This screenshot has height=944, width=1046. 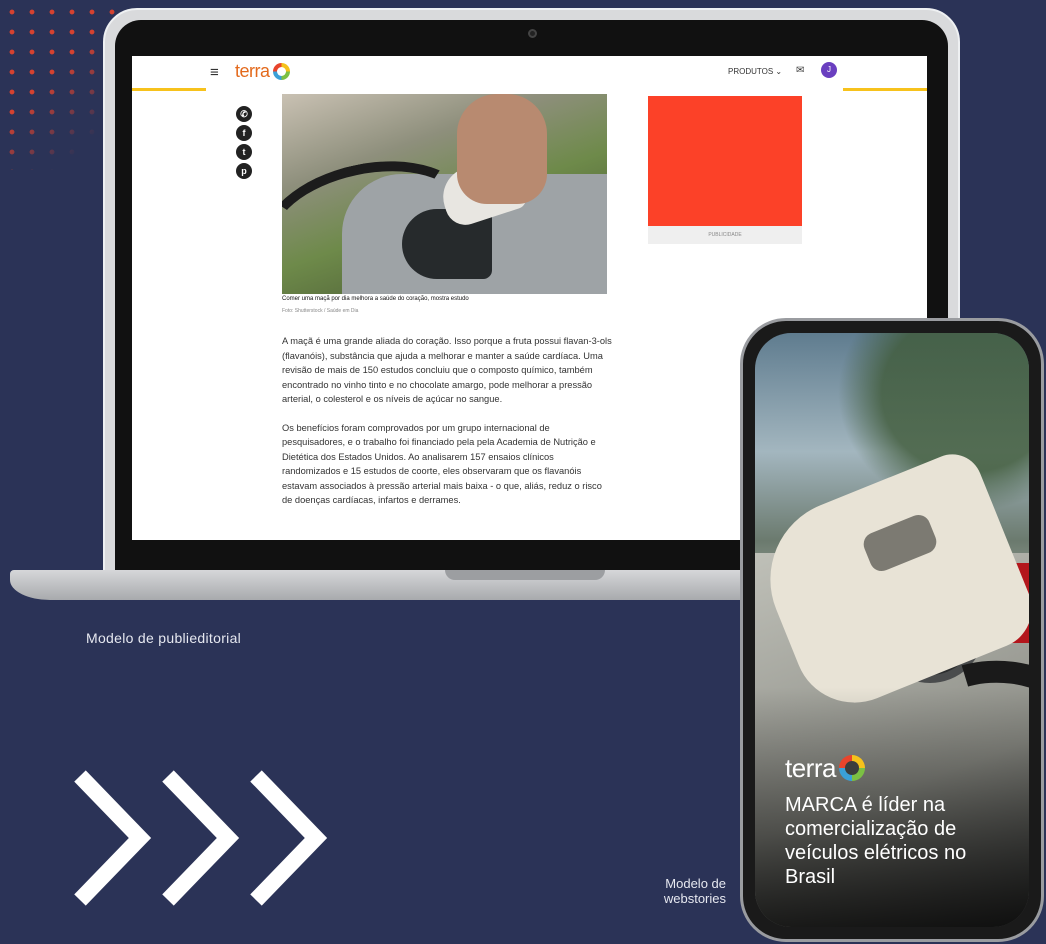 What do you see at coordinates (444, 194) in the screenshot?
I see `article-image` at bounding box center [444, 194].